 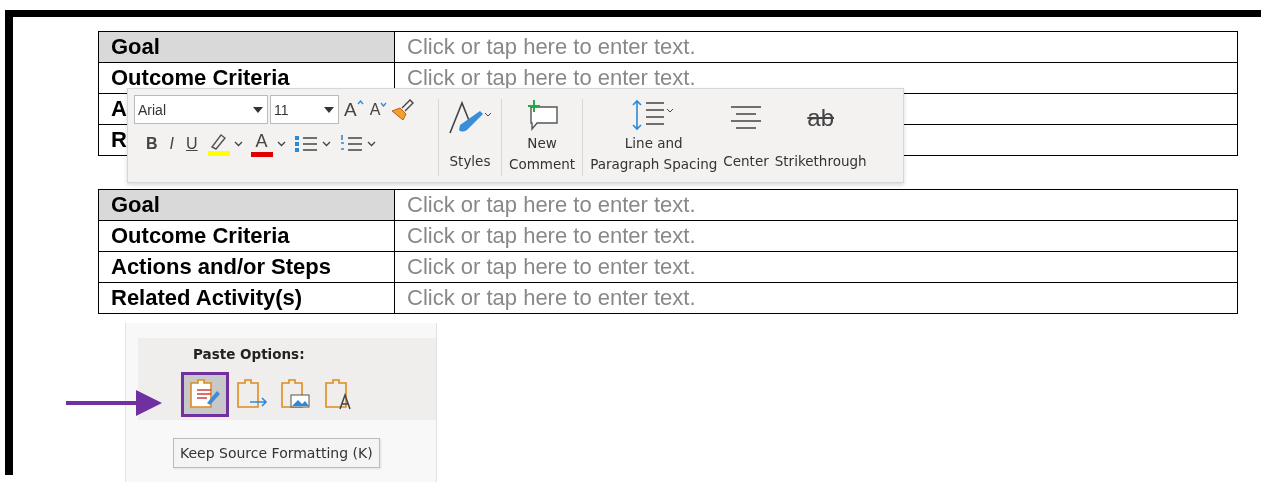 What do you see at coordinates (821, 118) in the screenshot?
I see `strikethrough-icon: ab` at bounding box center [821, 118].